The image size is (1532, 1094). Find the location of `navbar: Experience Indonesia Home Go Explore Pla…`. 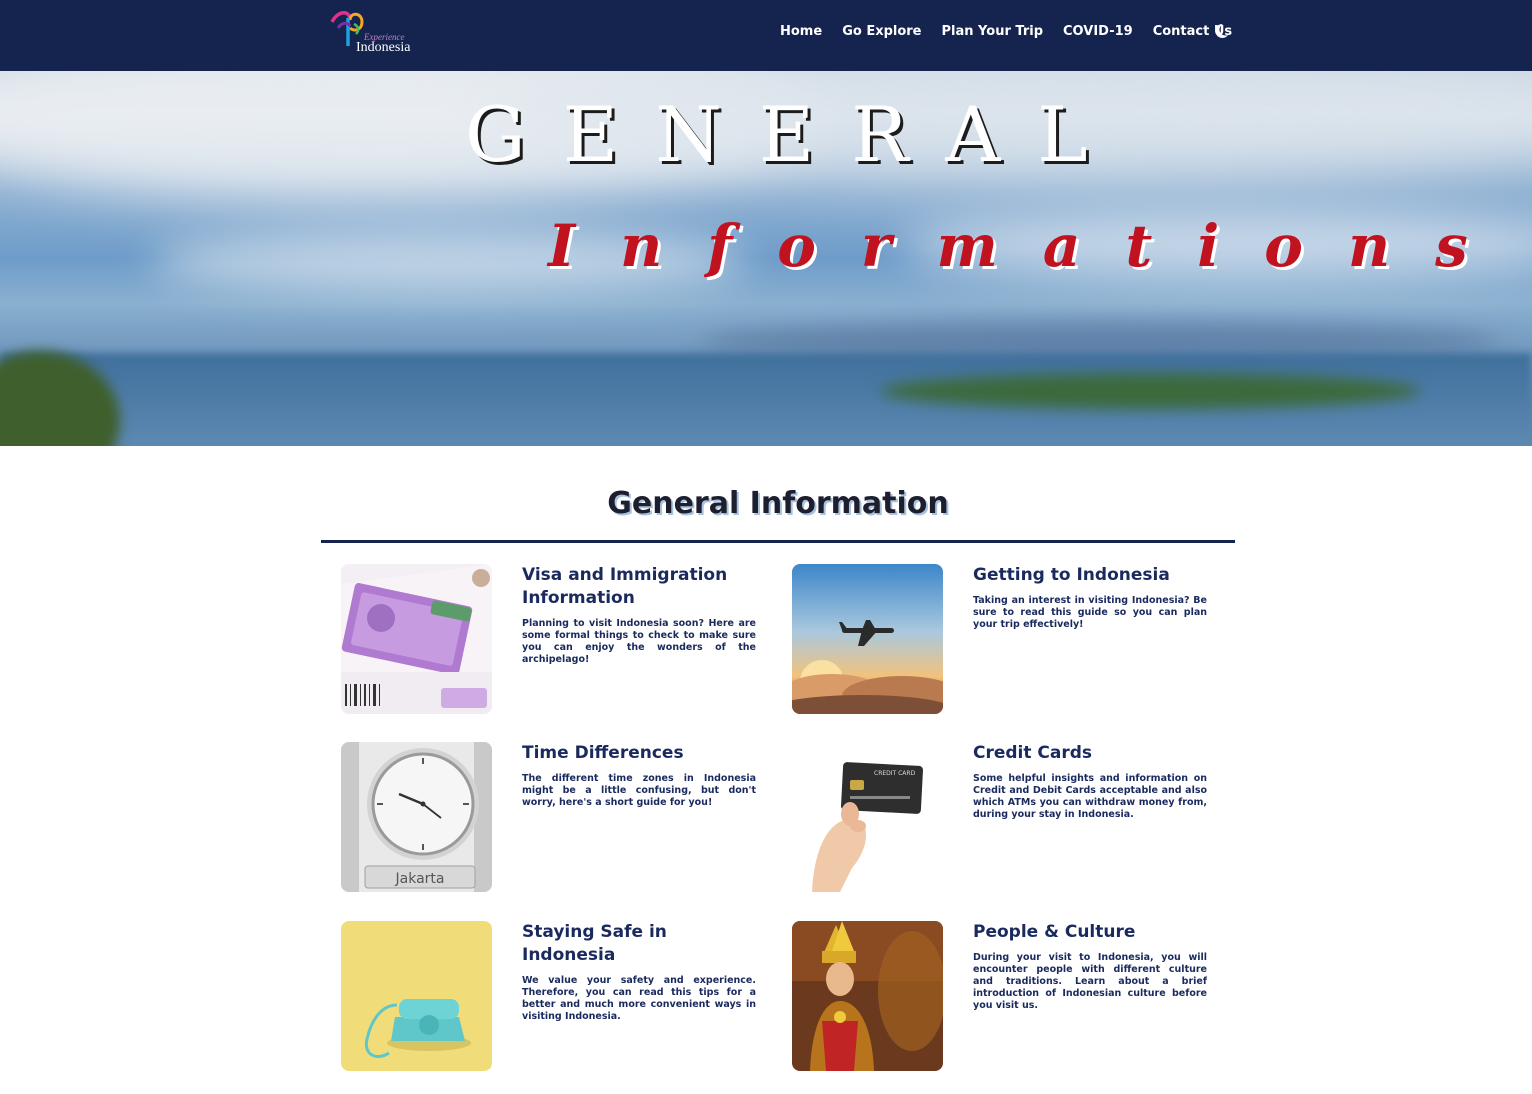

navbar: Experience Indonesia Home Go Explore Pla… is located at coordinates (766, 35).